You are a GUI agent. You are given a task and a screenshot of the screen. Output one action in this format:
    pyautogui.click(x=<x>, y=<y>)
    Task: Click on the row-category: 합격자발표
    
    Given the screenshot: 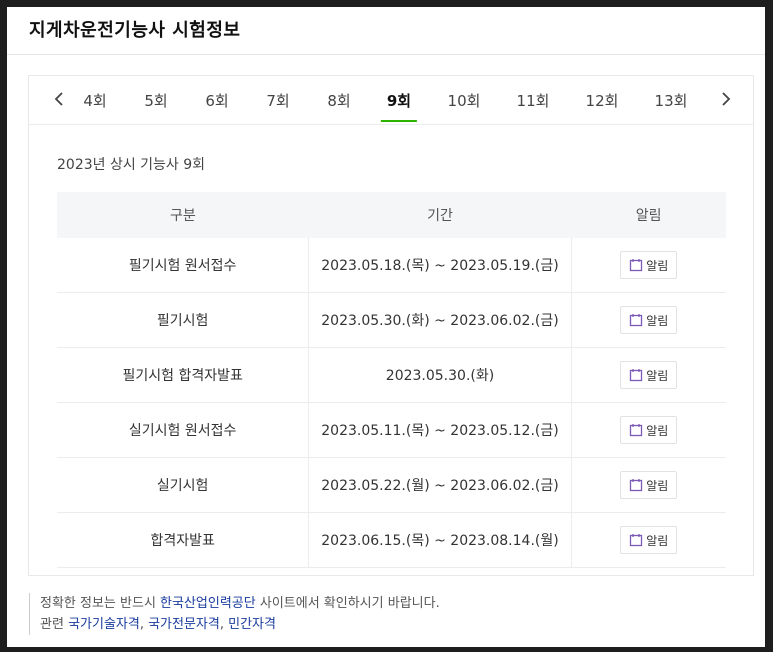 What is the action you would take?
    pyautogui.click(x=183, y=540)
    